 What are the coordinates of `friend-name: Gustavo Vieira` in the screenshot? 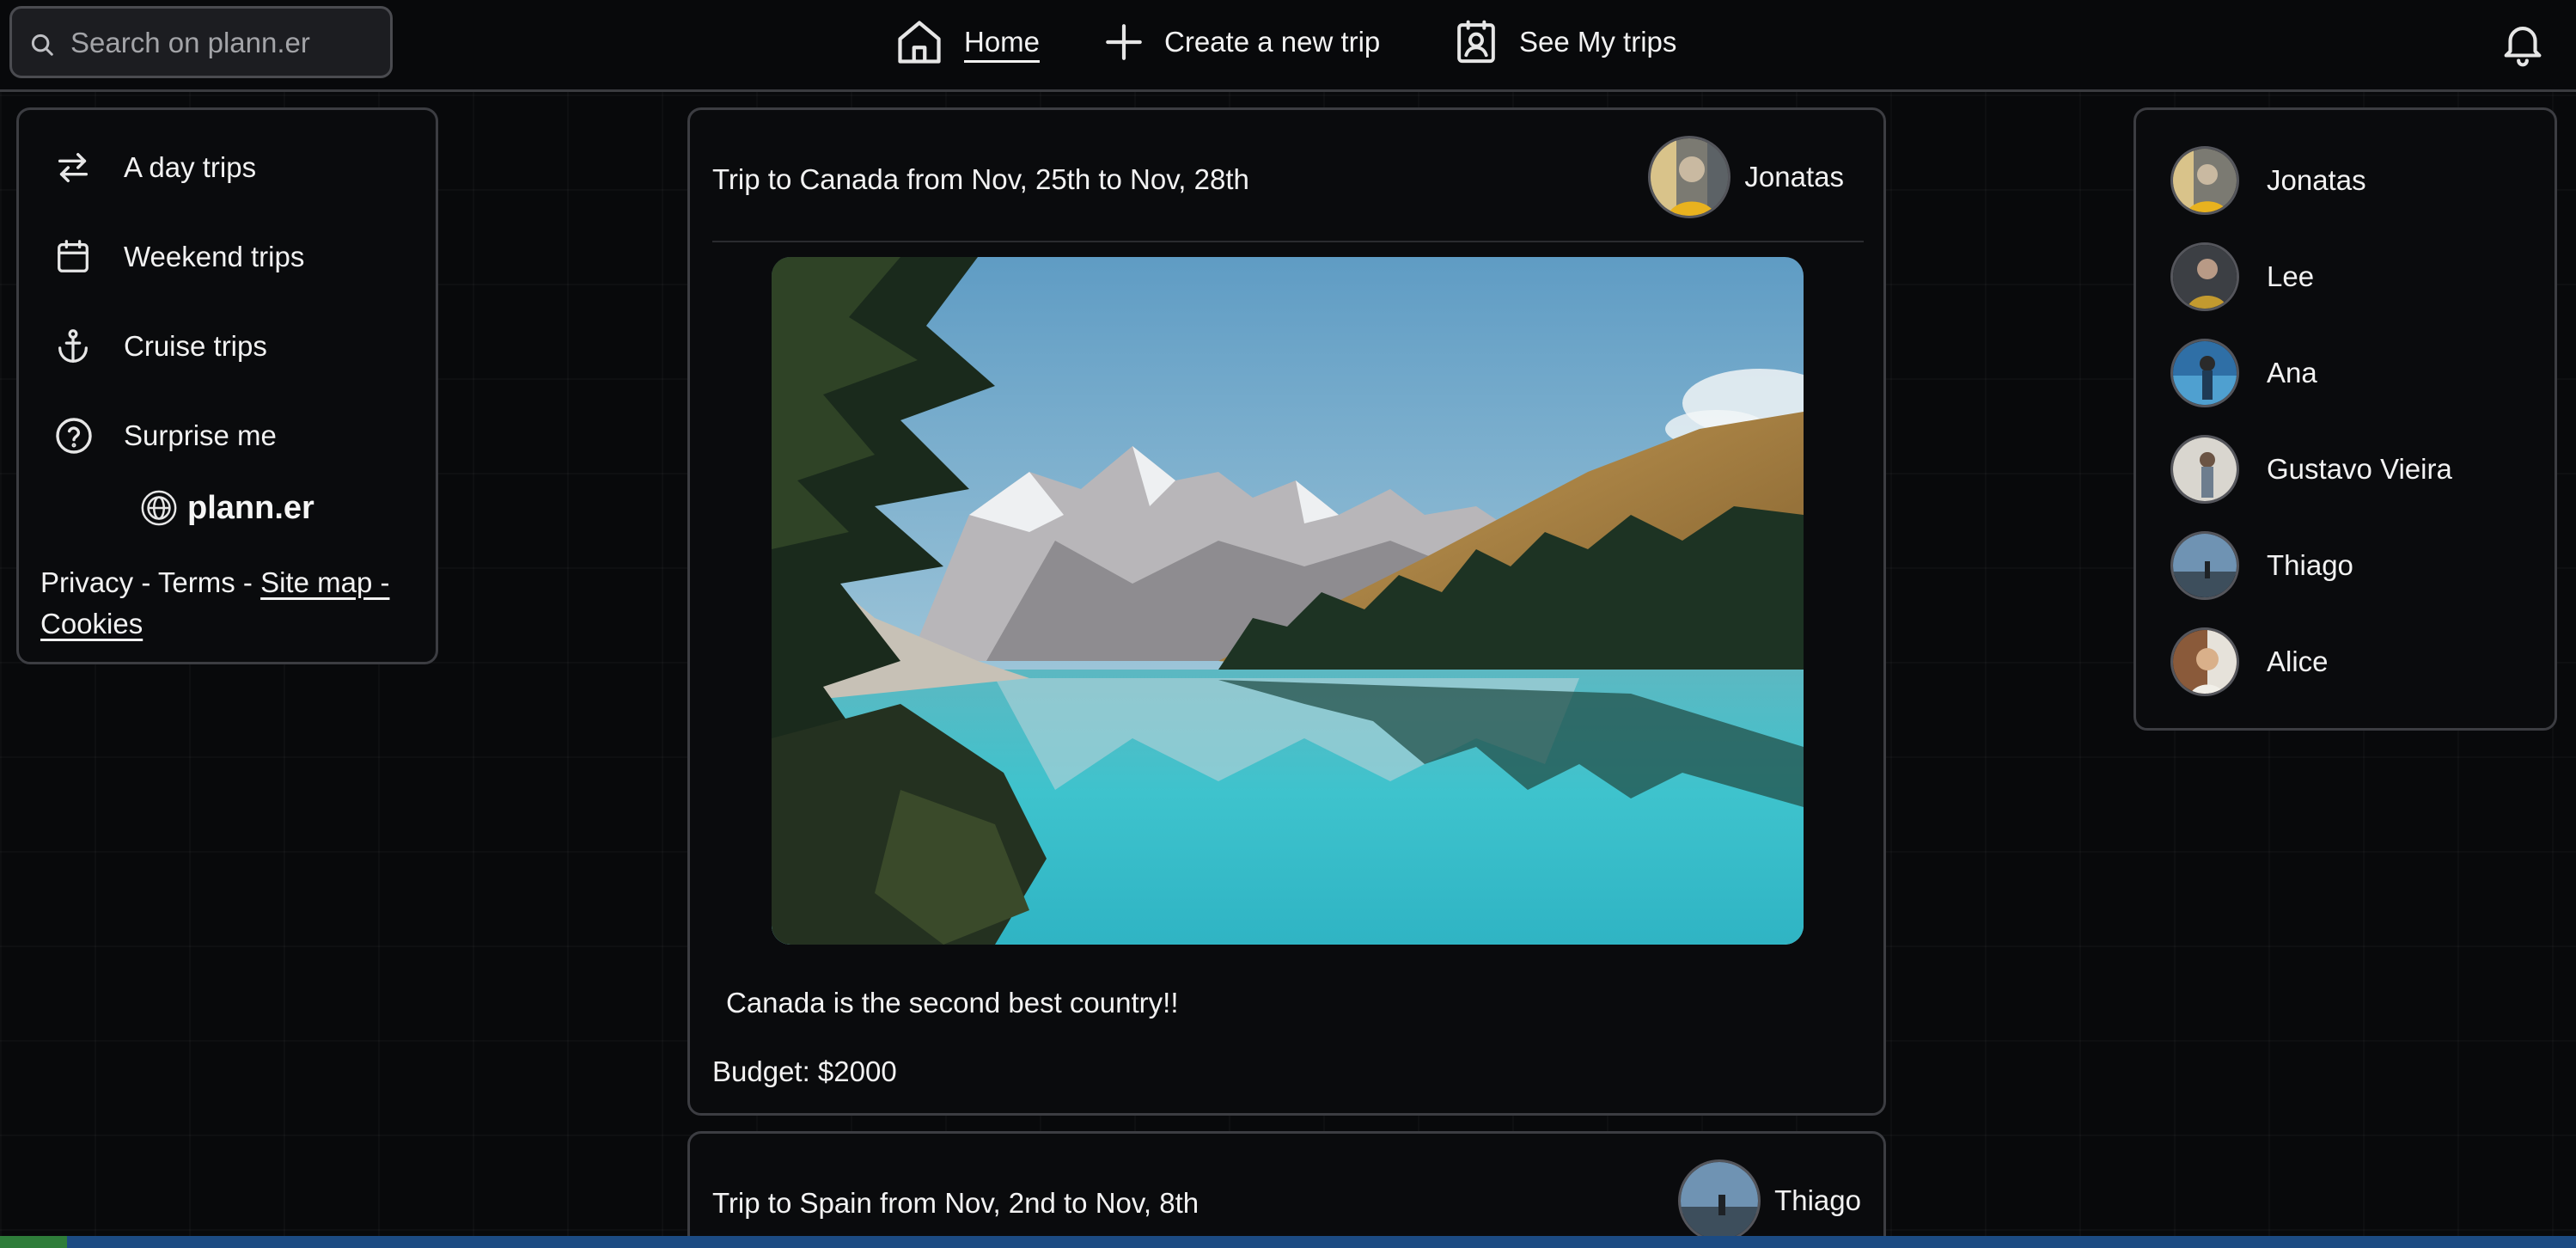 It's located at (2359, 469).